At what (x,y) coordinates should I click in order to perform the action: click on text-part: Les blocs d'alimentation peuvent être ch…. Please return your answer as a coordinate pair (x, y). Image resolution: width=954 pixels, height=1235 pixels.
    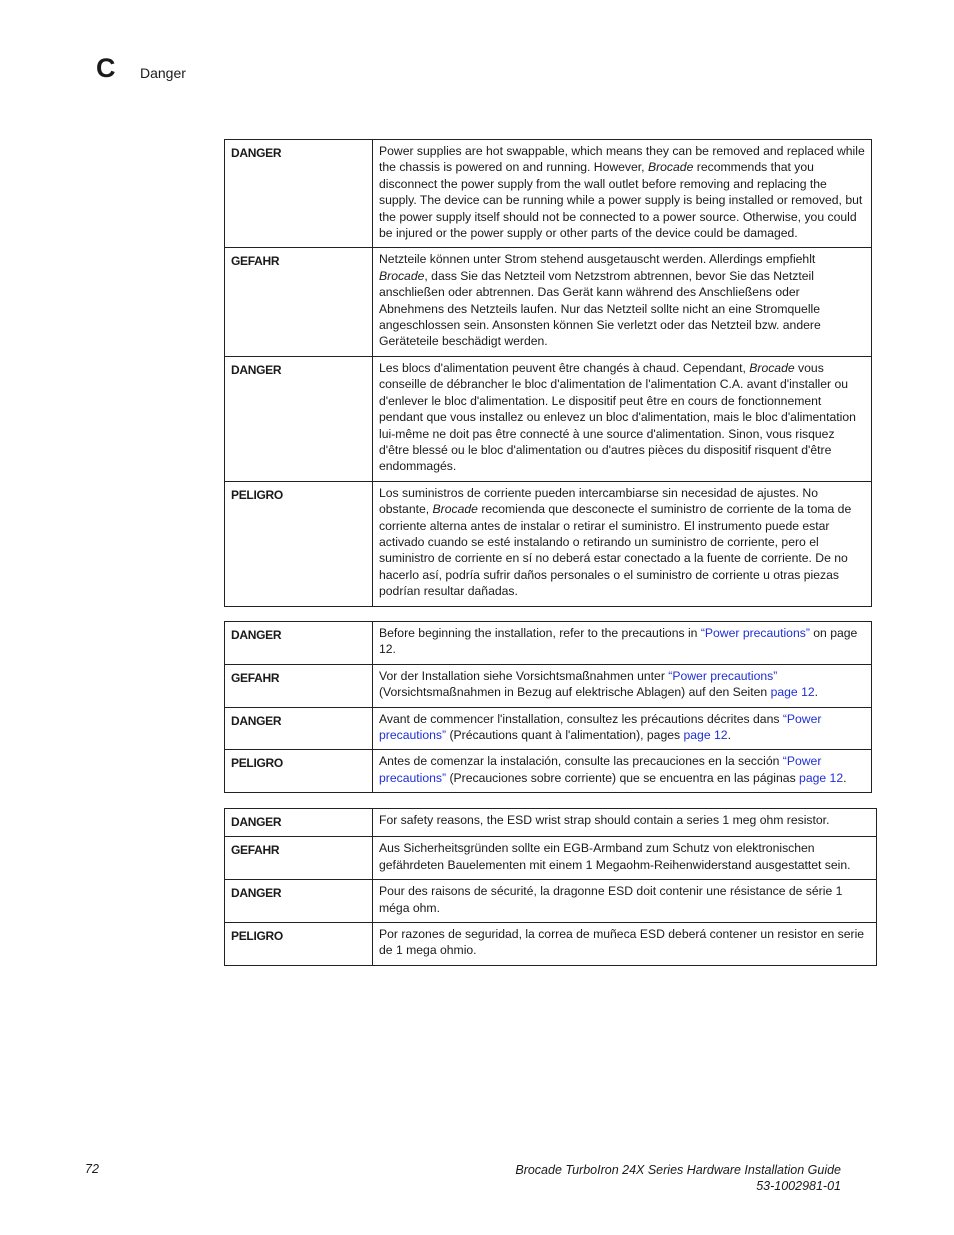
    Looking at the image, I should click on (564, 367).